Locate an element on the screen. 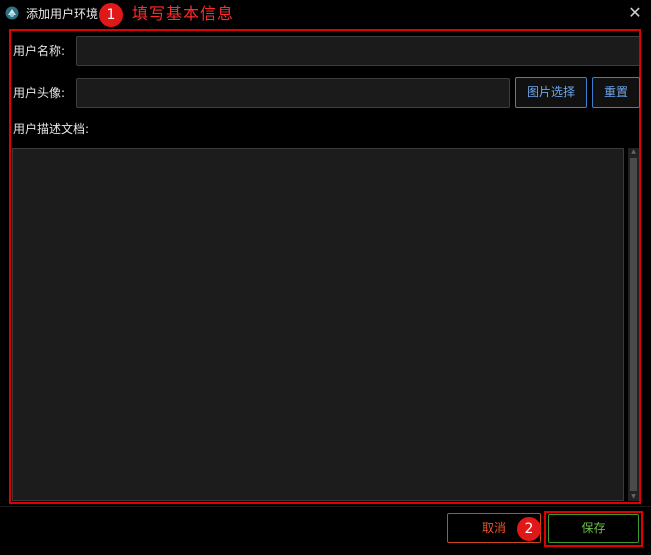 This screenshot has height=555, width=651. user-avatar-input is located at coordinates (293, 93).